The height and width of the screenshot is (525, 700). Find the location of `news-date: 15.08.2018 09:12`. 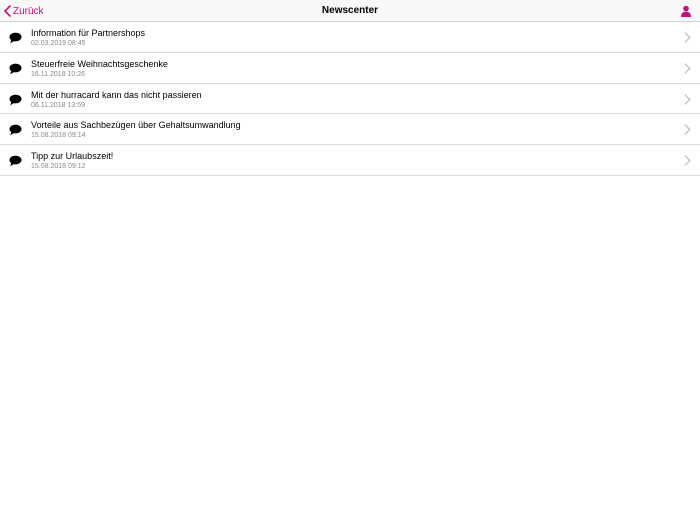

news-date: 15.08.2018 09:12 is located at coordinates (58, 166).